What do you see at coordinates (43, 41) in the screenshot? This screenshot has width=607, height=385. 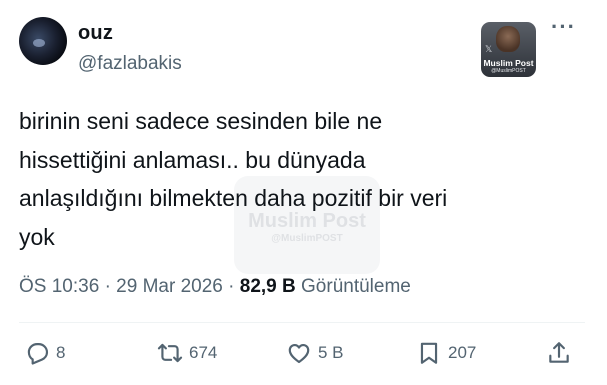 I see `author-avatar` at bounding box center [43, 41].